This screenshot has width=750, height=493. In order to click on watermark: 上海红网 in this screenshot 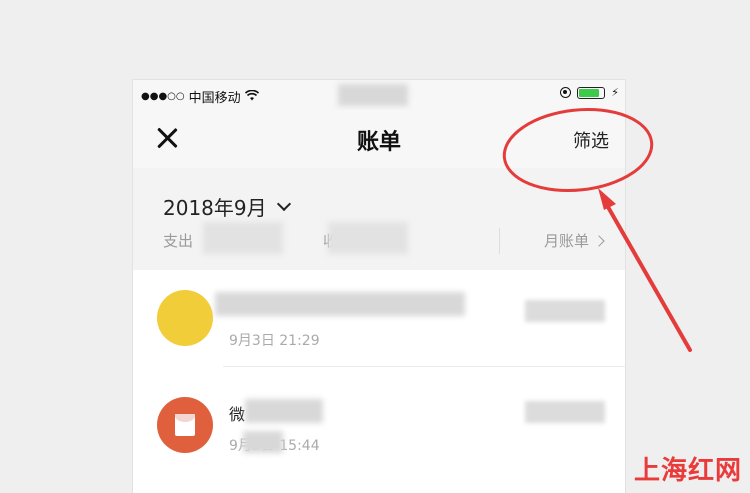, I will do `click(687, 471)`.